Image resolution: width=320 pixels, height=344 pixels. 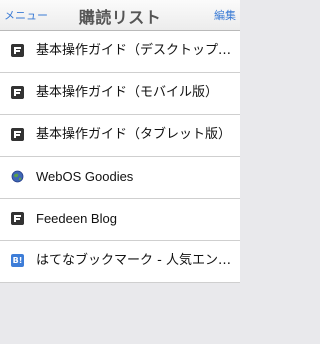 I want to click on feed-item-label: Feedeen Blog, so click(x=76, y=218).